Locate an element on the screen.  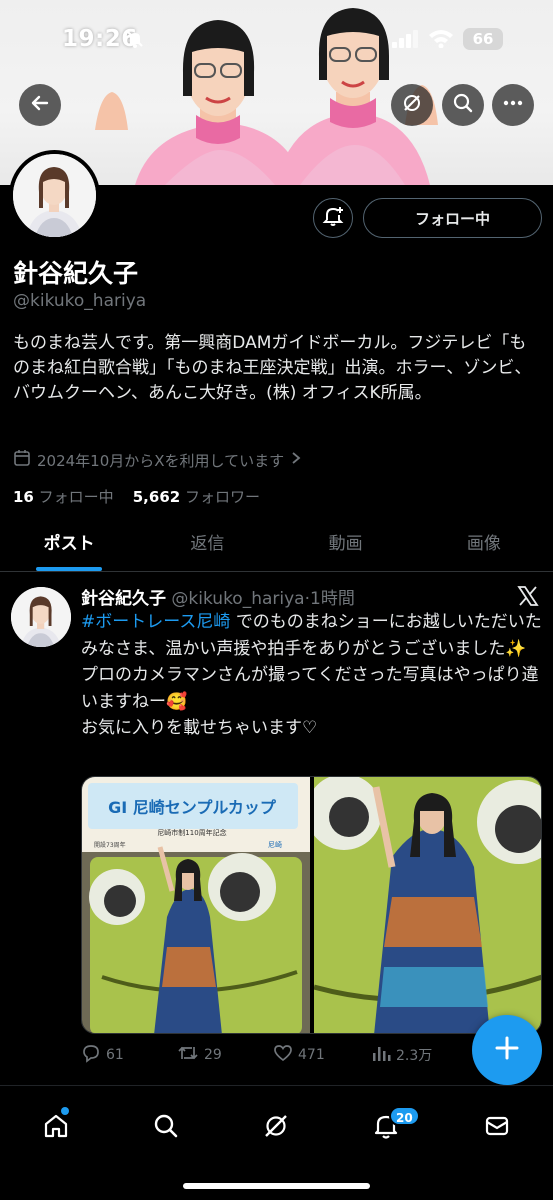
like-button: 471 is located at coordinates (299, 1055).